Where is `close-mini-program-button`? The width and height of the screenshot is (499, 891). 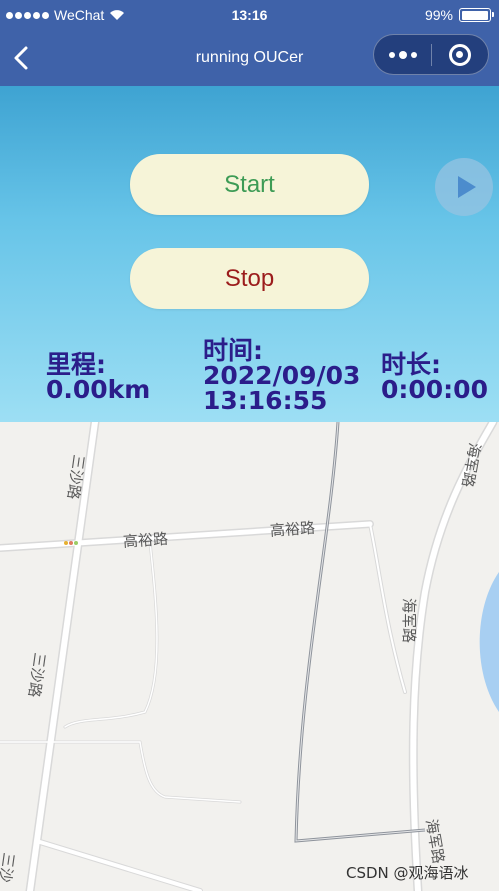
close-mini-program-button is located at coordinates (460, 54).